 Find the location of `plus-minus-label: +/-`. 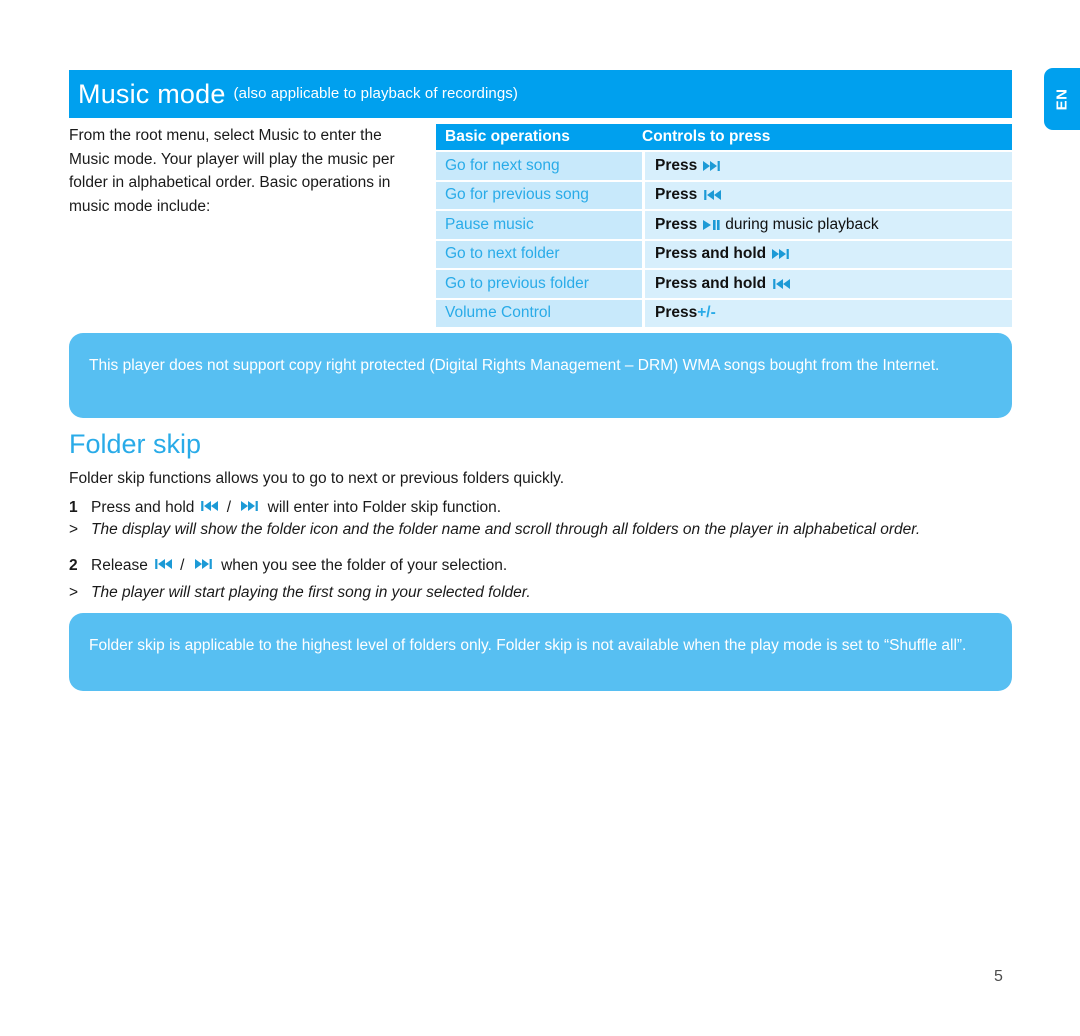

plus-minus-label: +/- is located at coordinates (706, 313).